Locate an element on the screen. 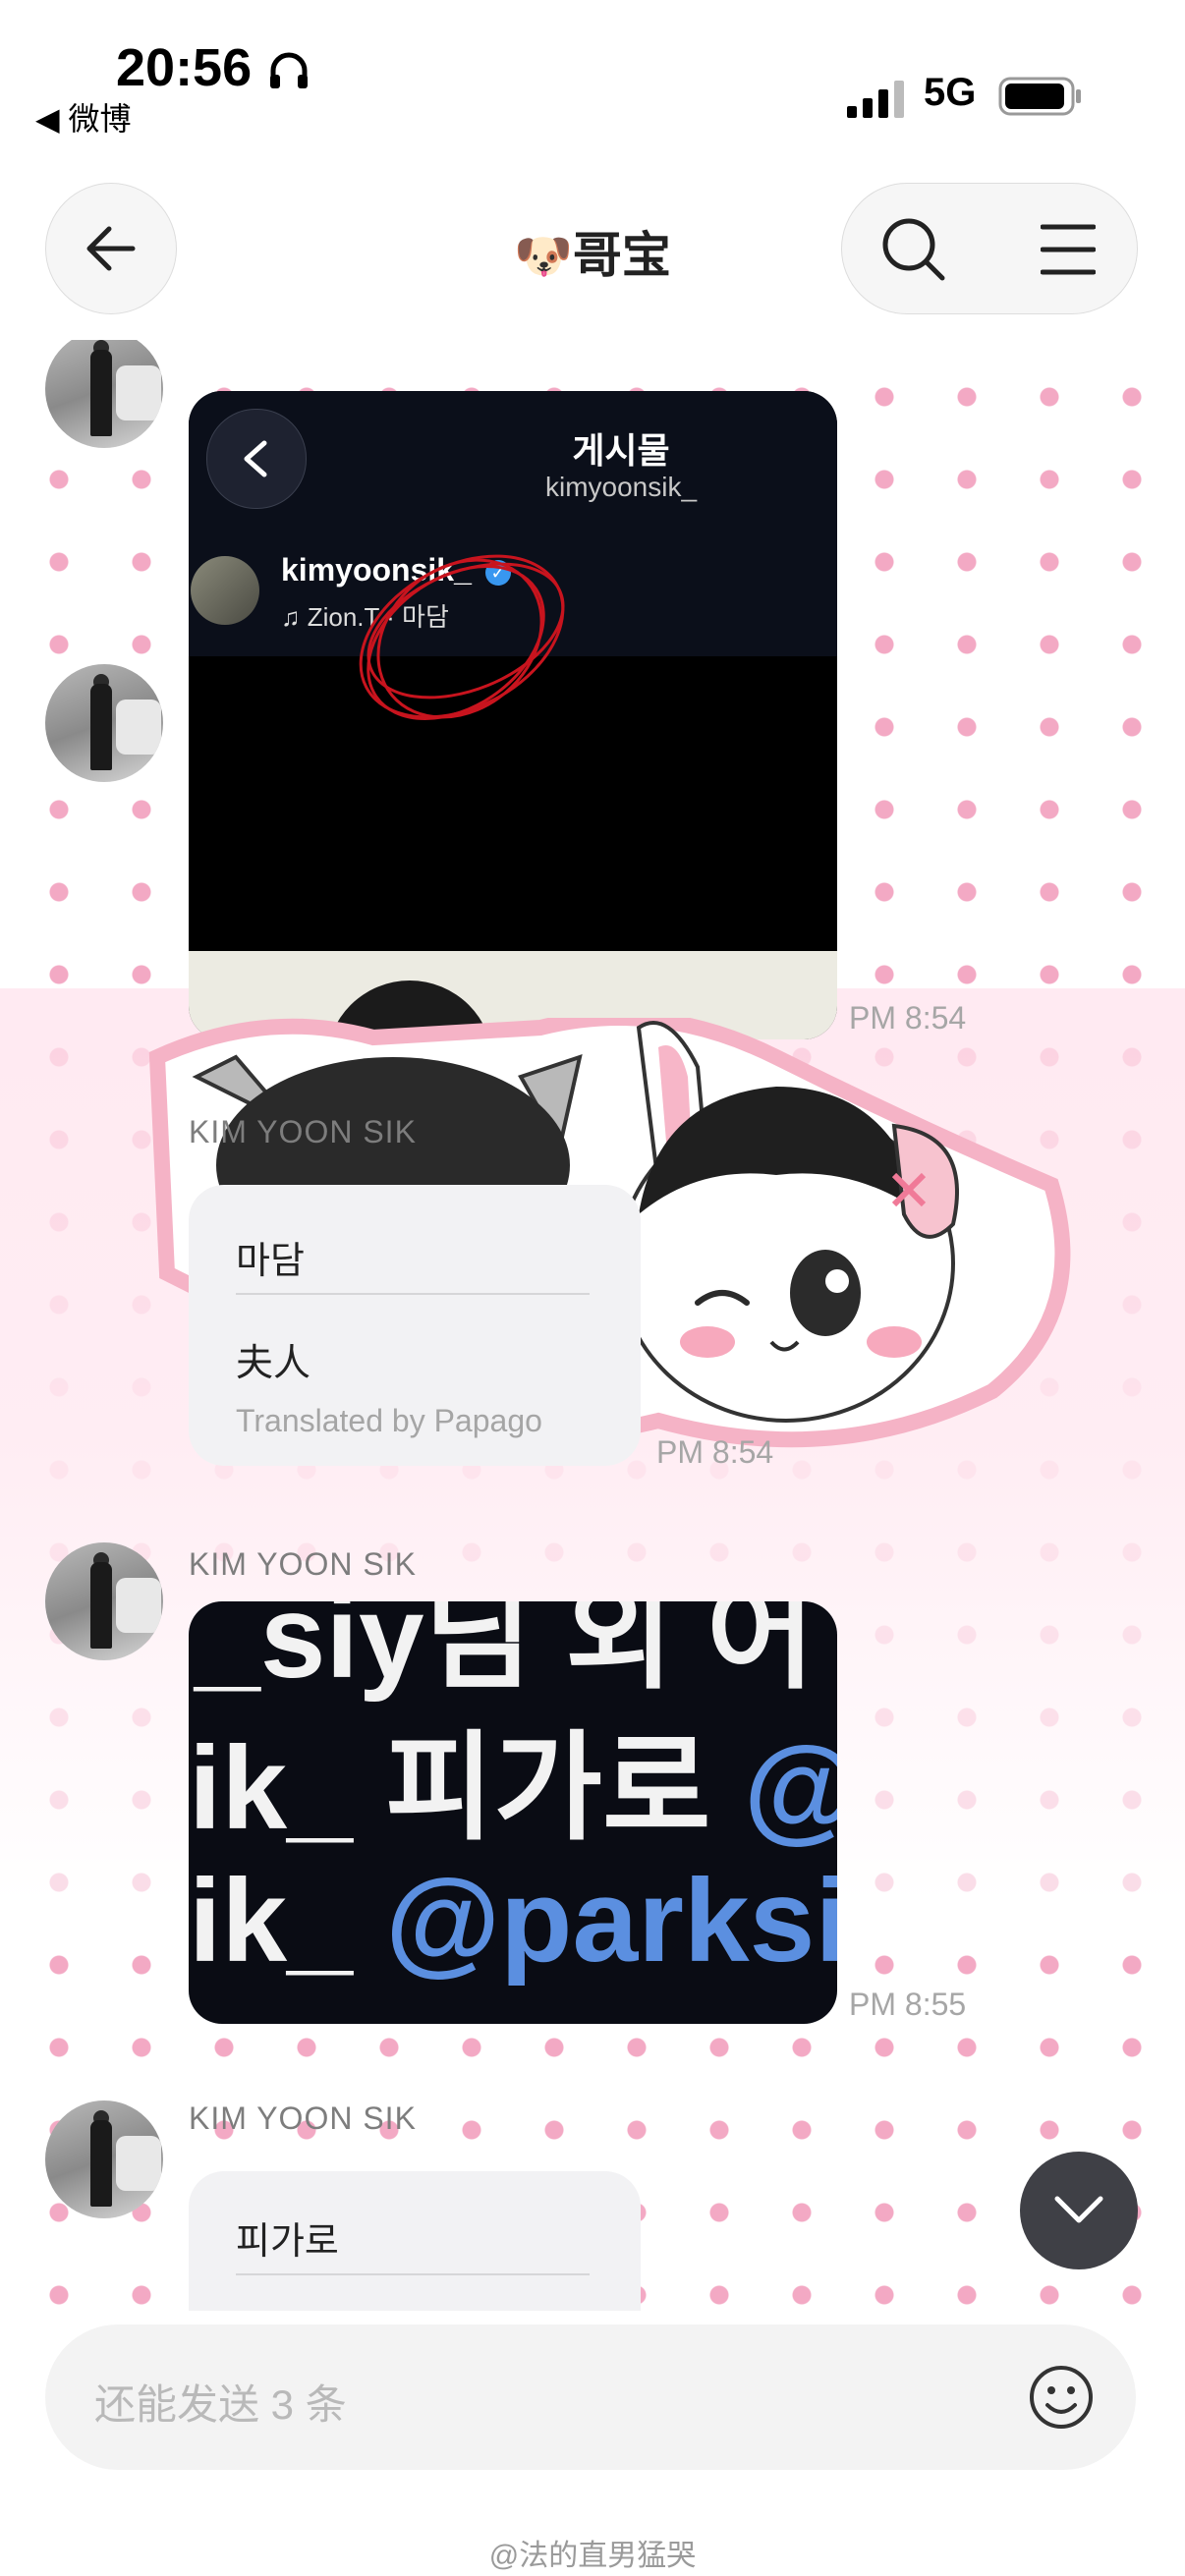  input-bar: 还能发送 3 条 @法的直男猛哭 is located at coordinates (592, 2443).